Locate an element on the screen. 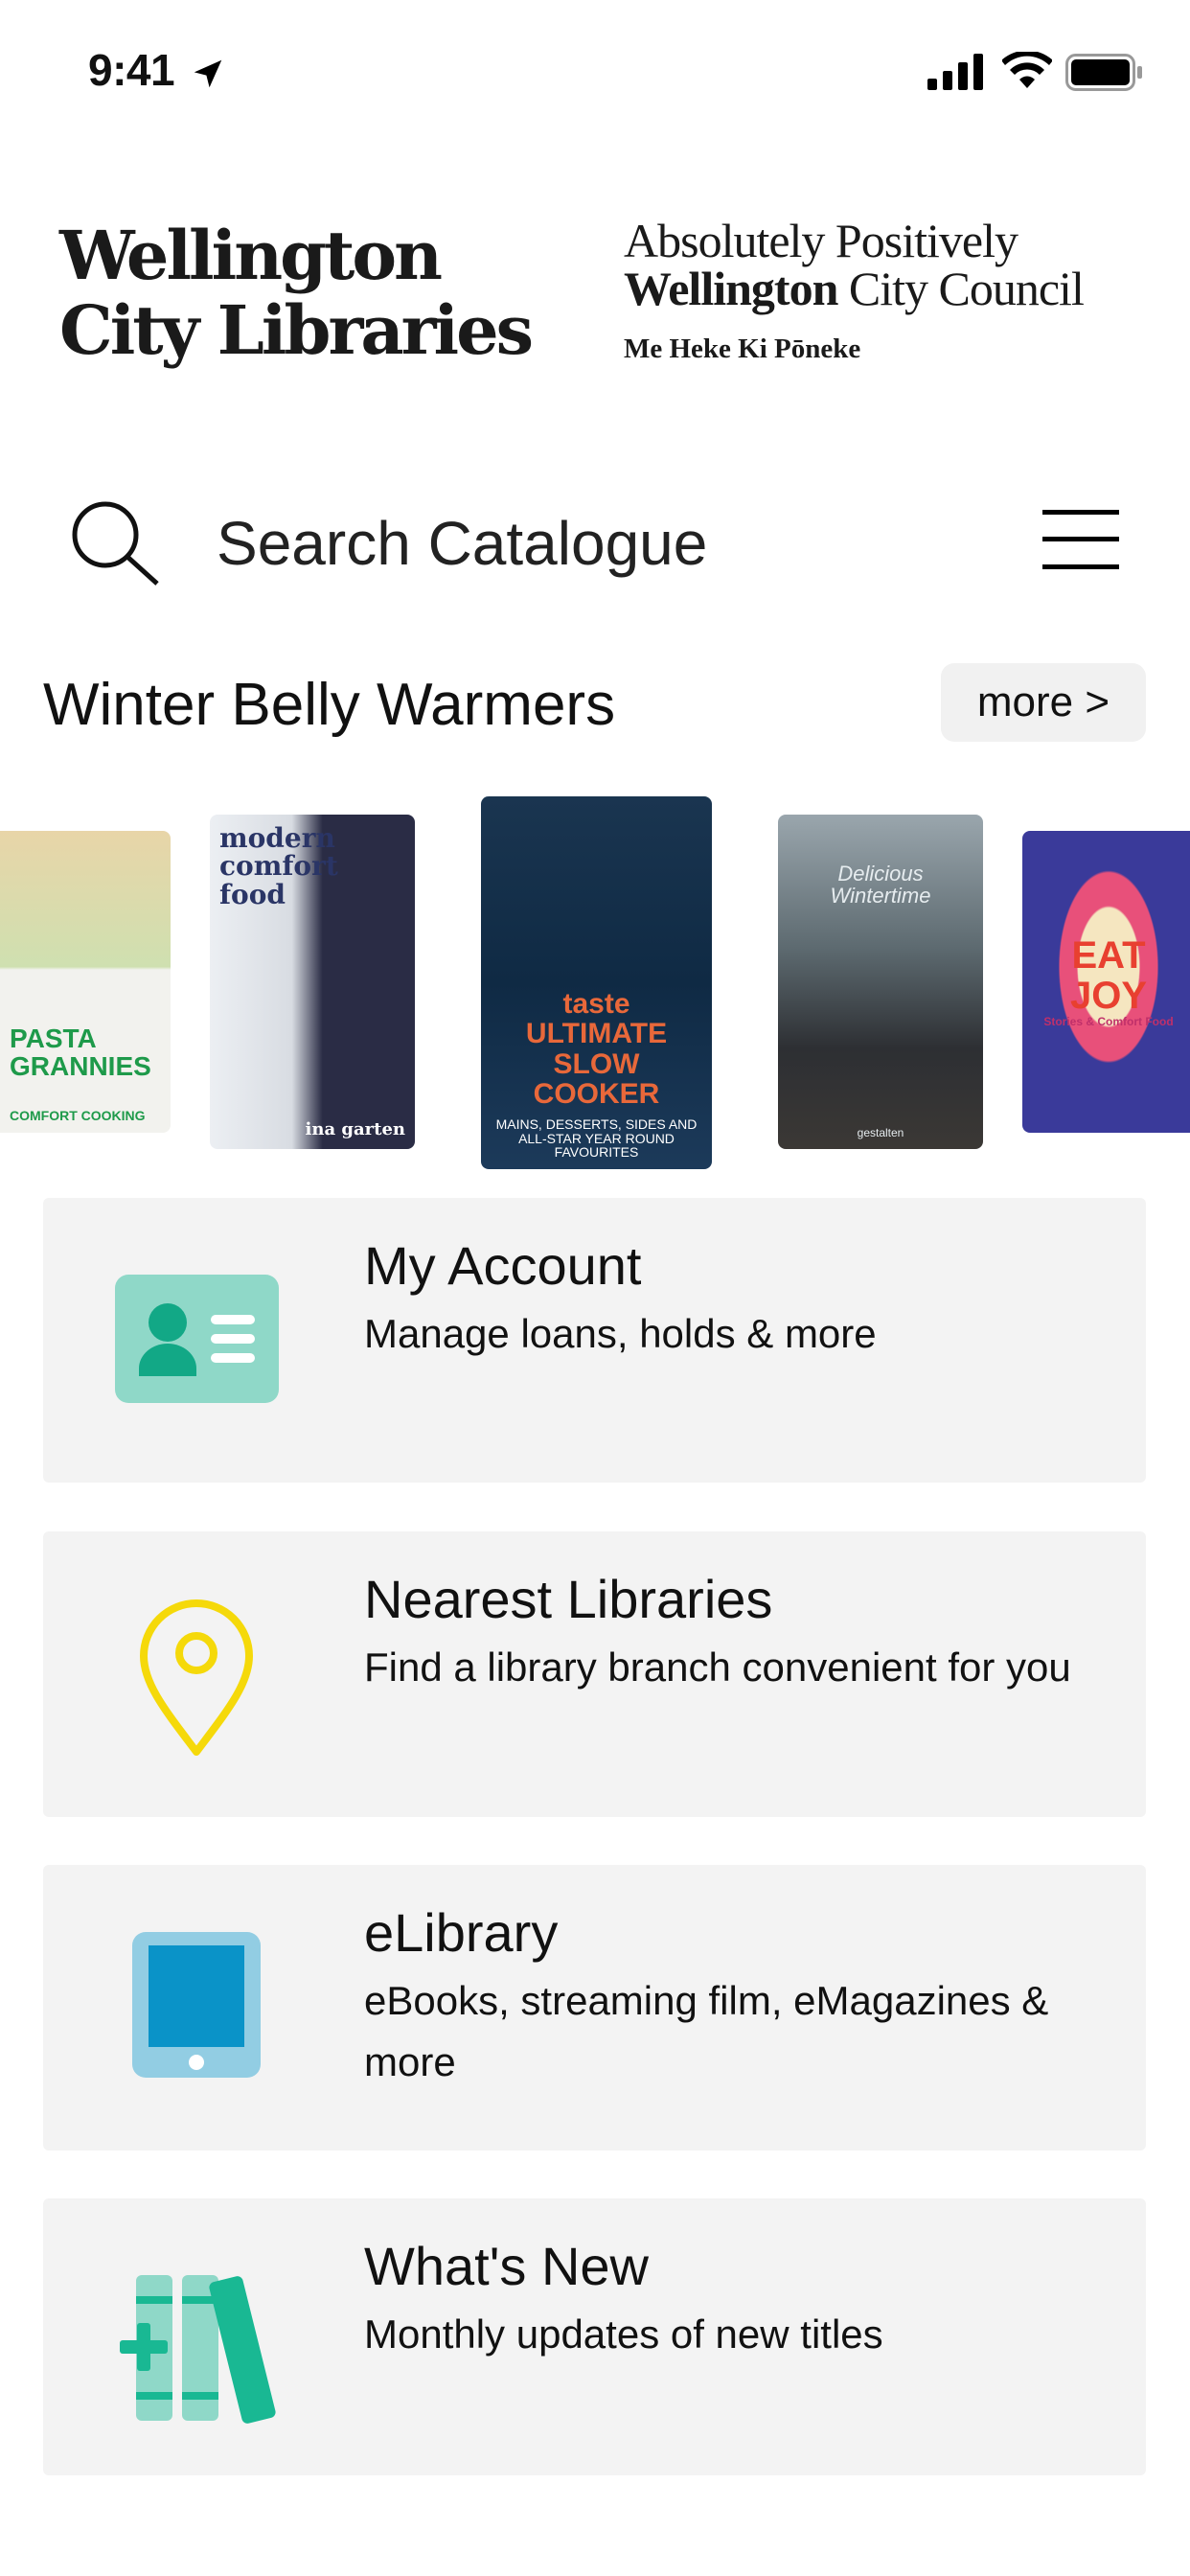 The width and height of the screenshot is (1190, 2576). logo-tagline: Me Heke Ki Pōneke is located at coordinates (743, 349).